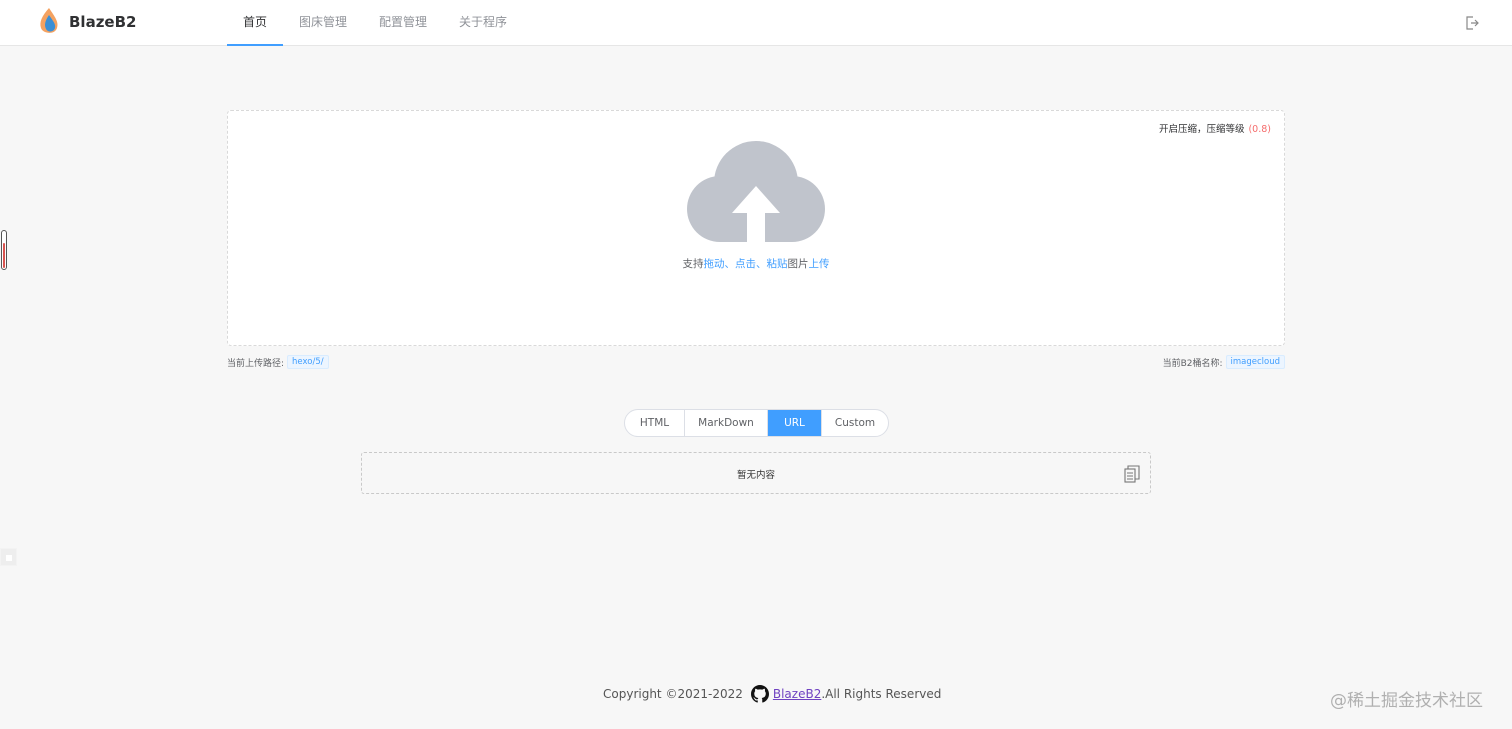 This screenshot has width=1512, height=729. I want to click on copyright-text: Copyright ©2021-2022, so click(673, 694).